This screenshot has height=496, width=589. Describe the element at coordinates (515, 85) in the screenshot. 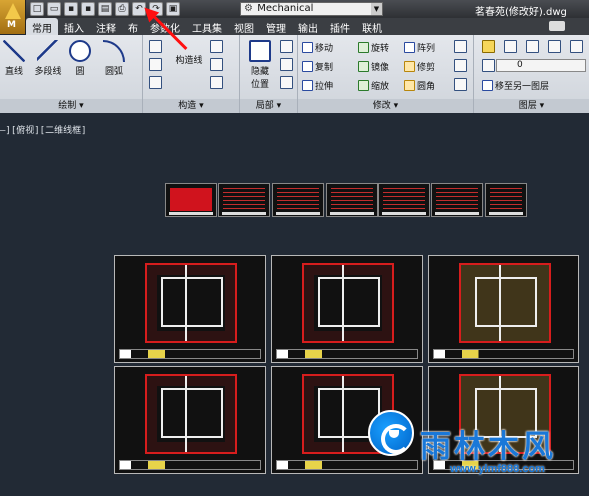

I see `move-to-layer-tool: 移至另一图层` at that location.